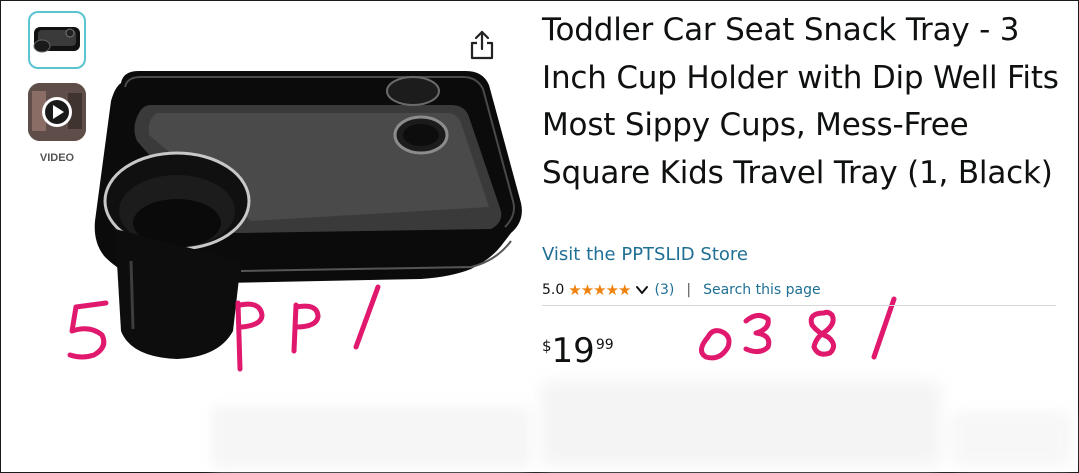 This screenshot has width=1079, height=473. I want to click on thumbnail-video, so click(57, 112).